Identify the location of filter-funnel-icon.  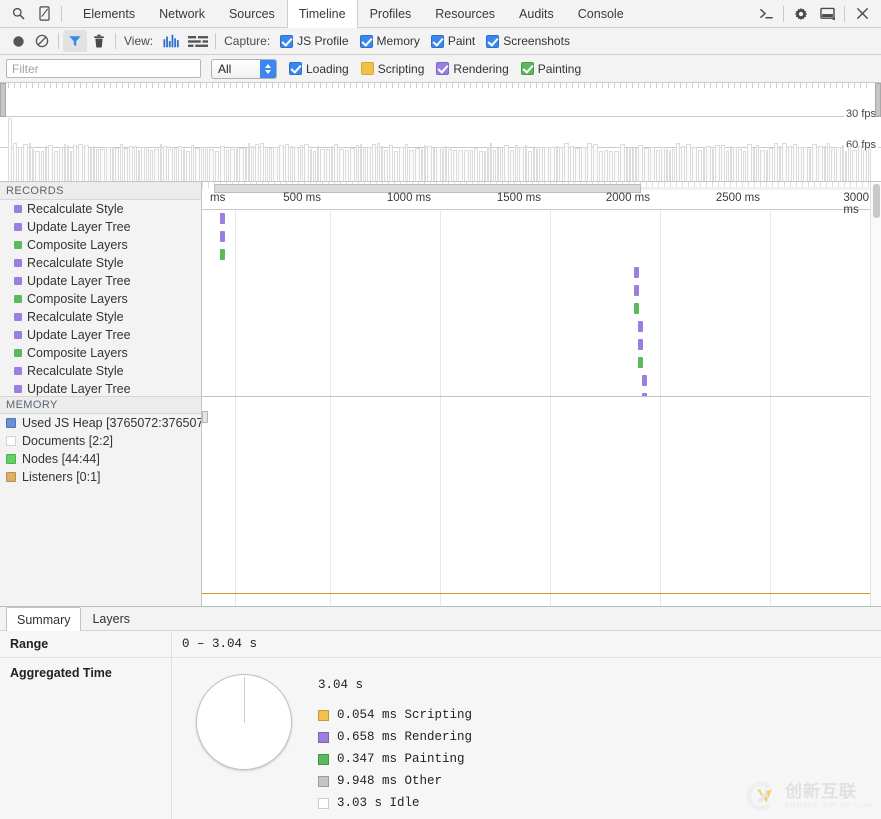
(75, 41).